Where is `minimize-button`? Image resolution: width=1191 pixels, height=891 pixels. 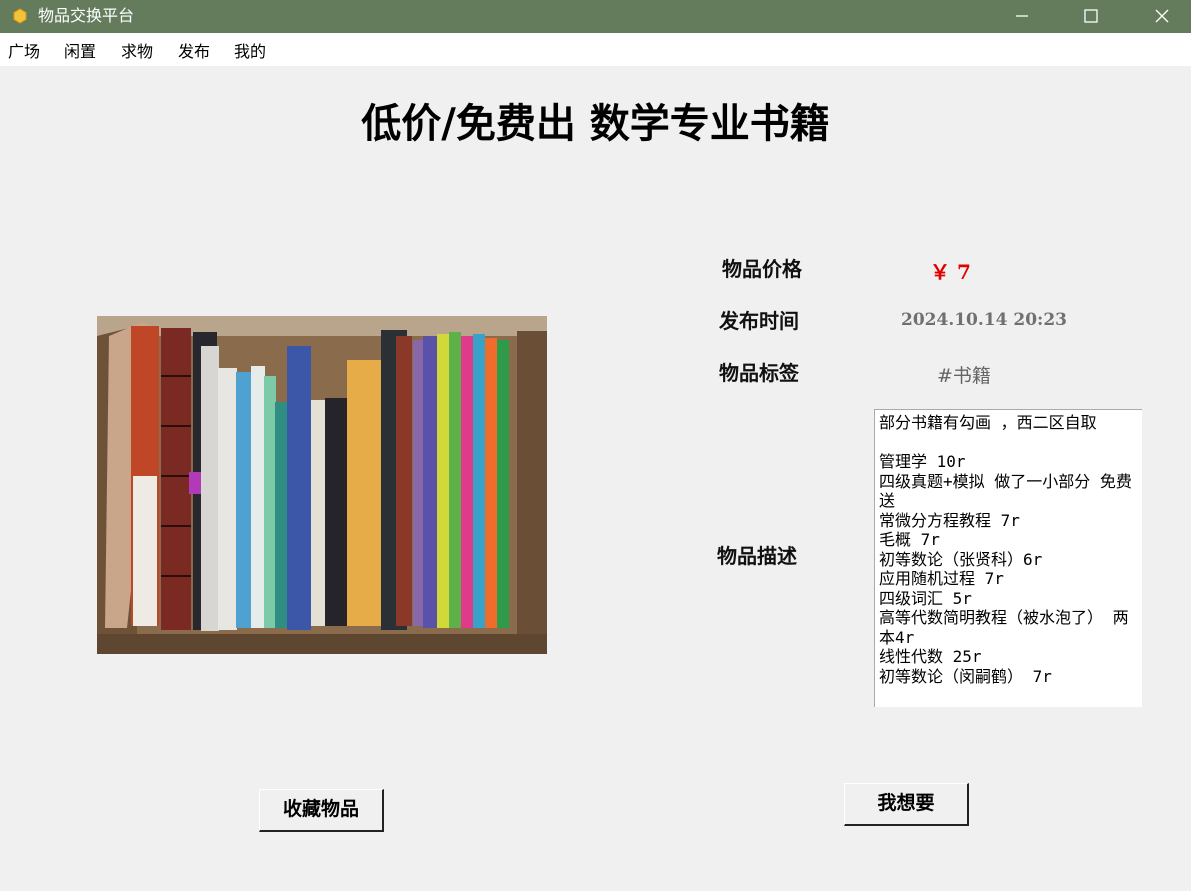 minimize-button is located at coordinates (1022, 16).